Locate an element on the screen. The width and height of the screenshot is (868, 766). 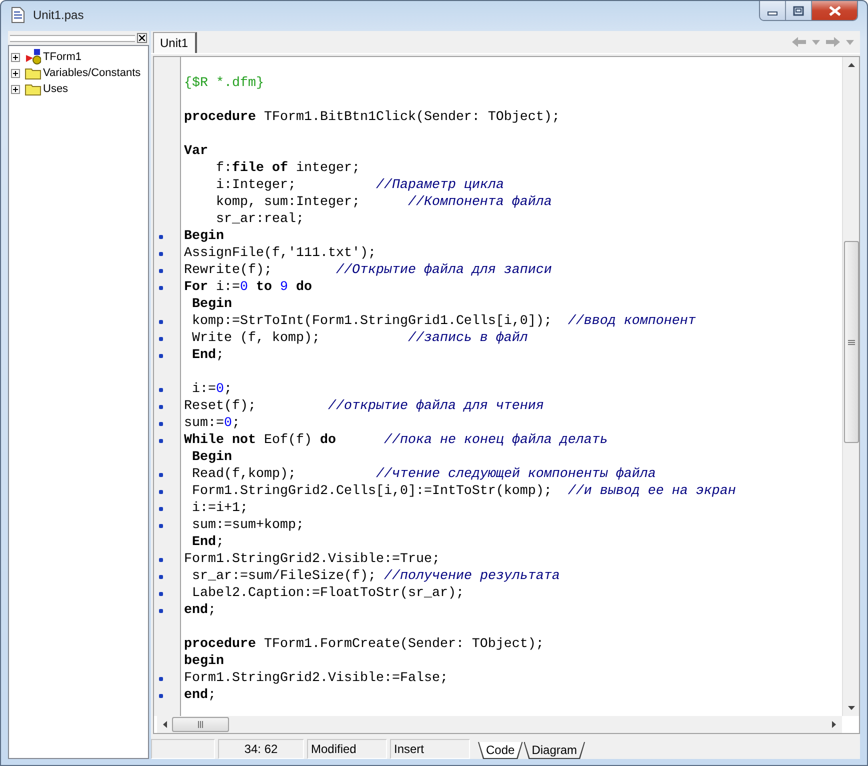
editor-tab: Unit1 is located at coordinates (175, 42).